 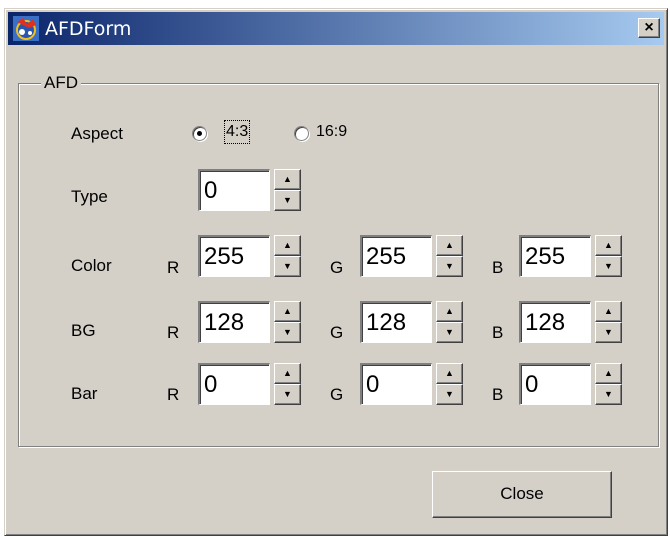 I want to click on type-input, so click(x=234, y=190).